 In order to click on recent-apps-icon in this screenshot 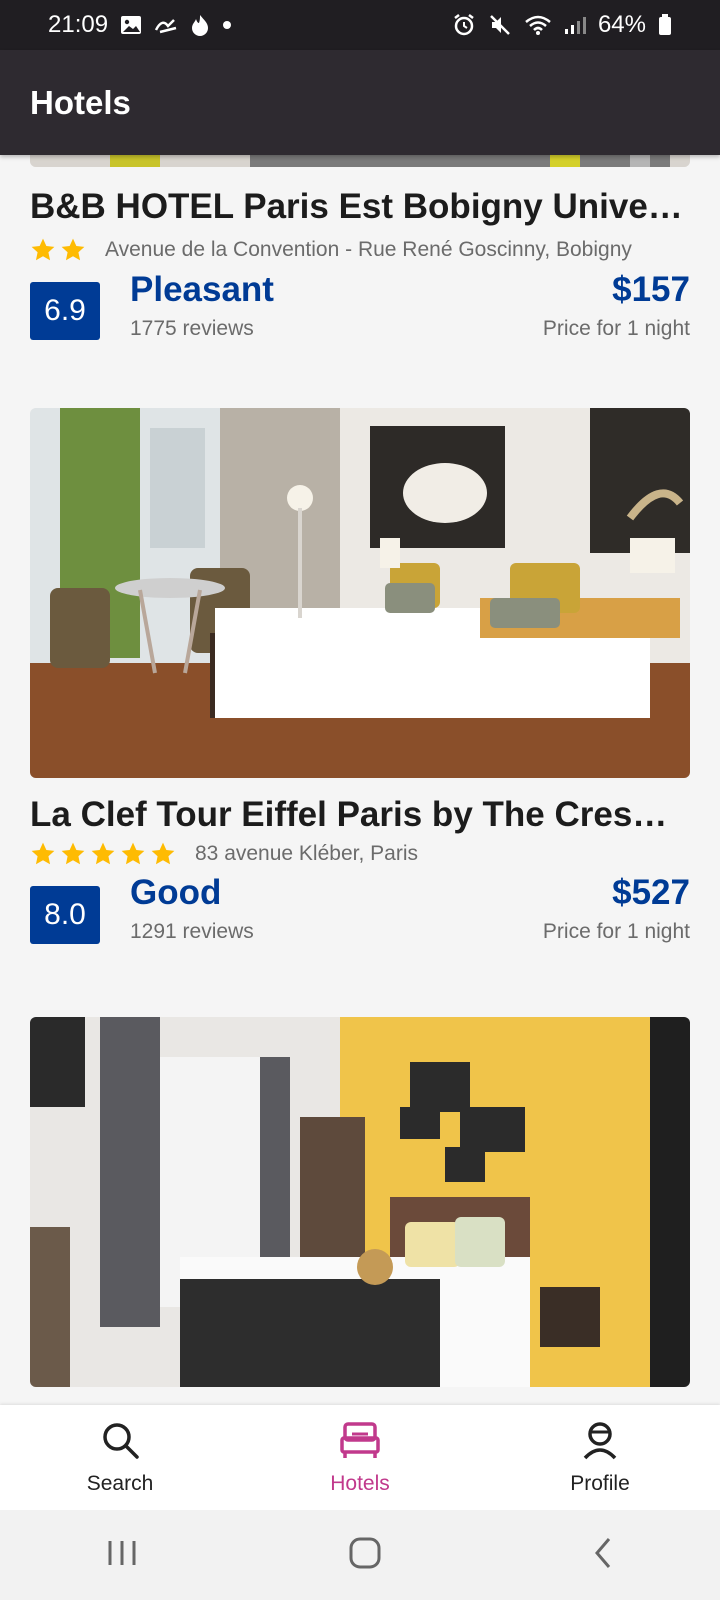, I will do `click(122, 1555)`.